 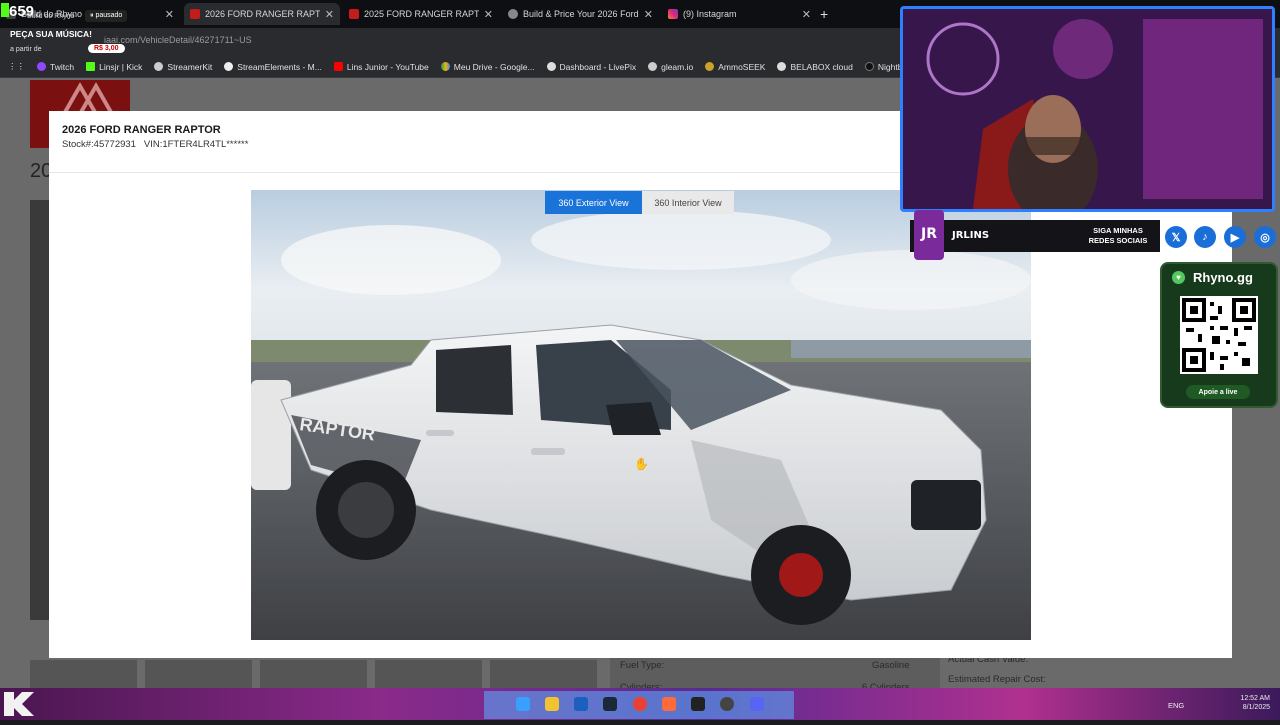 I want to click on clock-date: 8/1/2025, so click(x=1256, y=707).